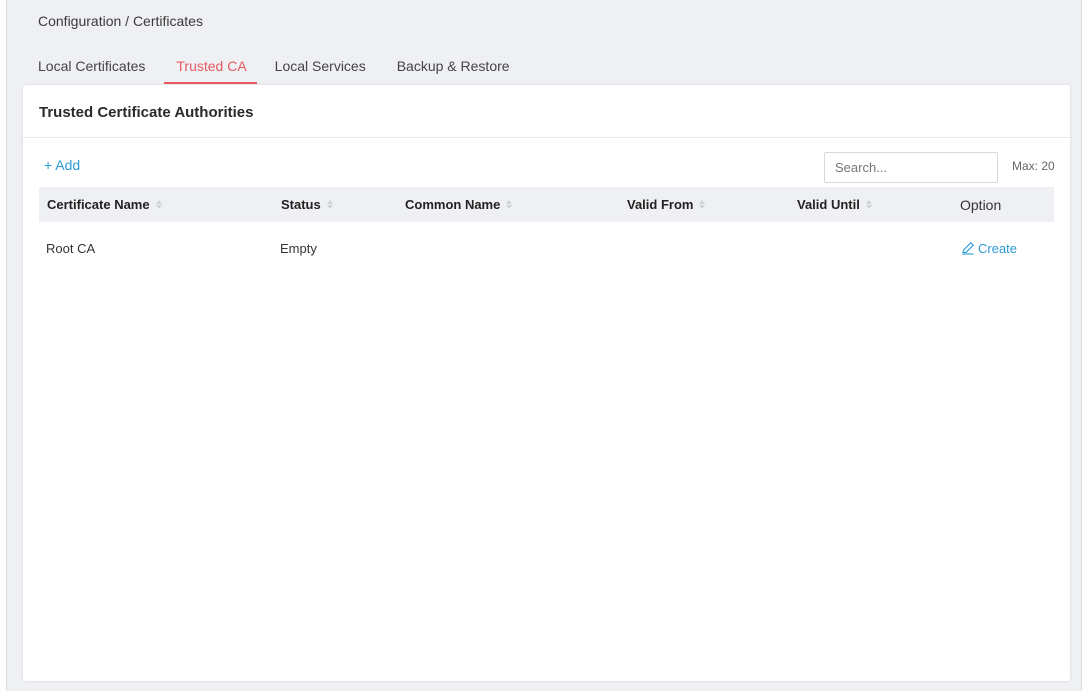  Describe the element at coordinates (146, 112) in the screenshot. I see `card-title: Trusted Certificate Authorities` at that location.